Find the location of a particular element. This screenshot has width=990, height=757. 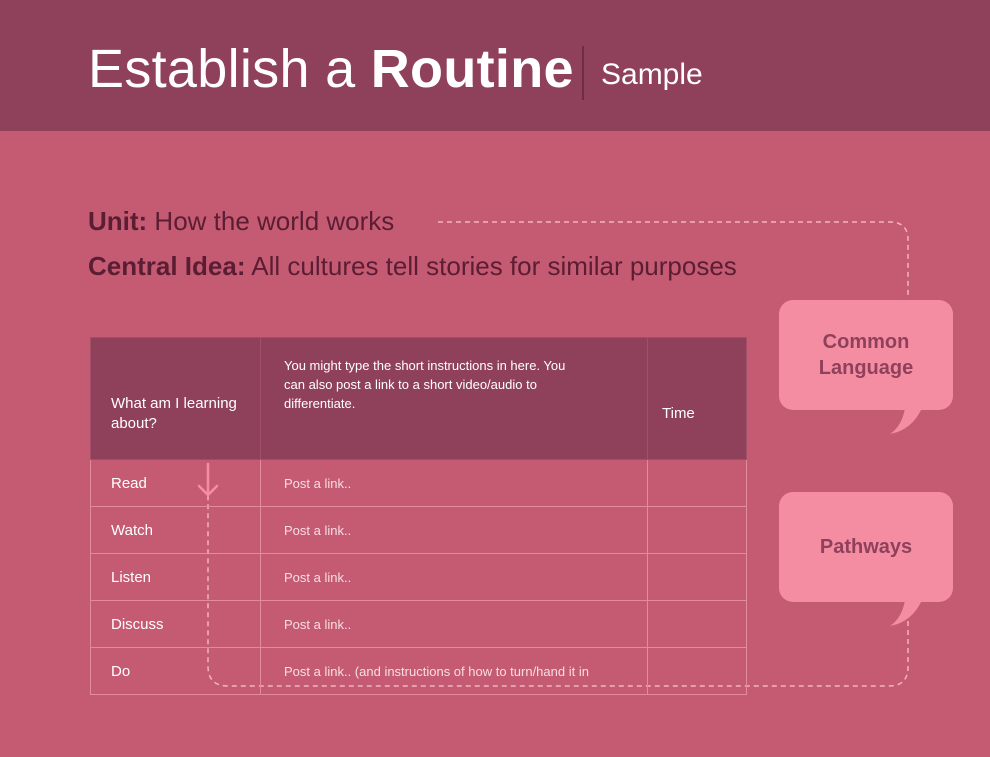

common-language-callout: Common Language is located at coordinates (866, 355).